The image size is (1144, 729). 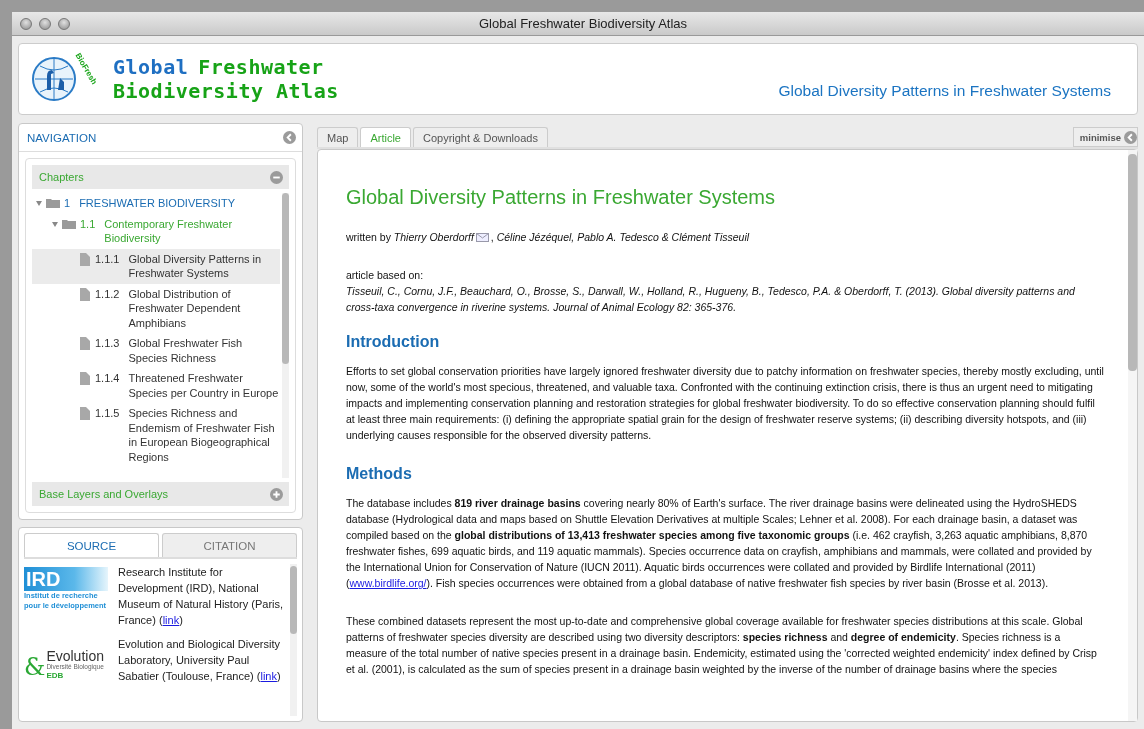 What do you see at coordinates (379, 474) in the screenshot?
I see `section-heading: Methods` at bounding box center [379, 474].